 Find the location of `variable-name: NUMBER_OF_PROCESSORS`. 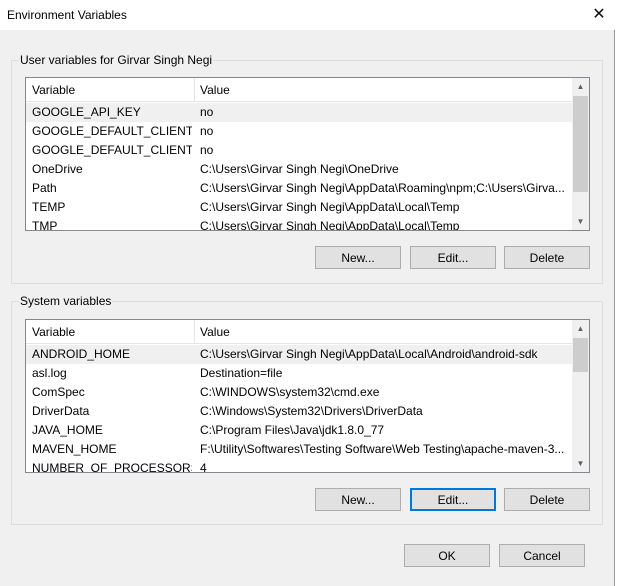

variable-name: NUMBER_OF_PROCESSORS is located at coordinates (112, 467).